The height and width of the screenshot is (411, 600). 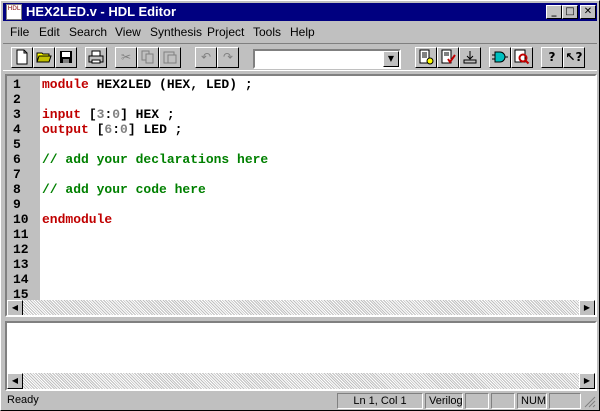 What do you see at coordinates (554, 12) in the screenshot?
I see `minimize-button: _` at bounding box center [554, 12].